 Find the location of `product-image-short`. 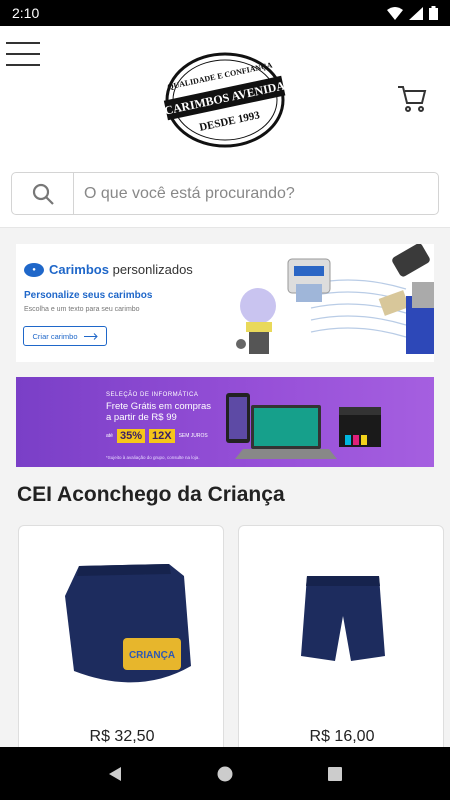

product-image-short is located at coordinates (343, 618).